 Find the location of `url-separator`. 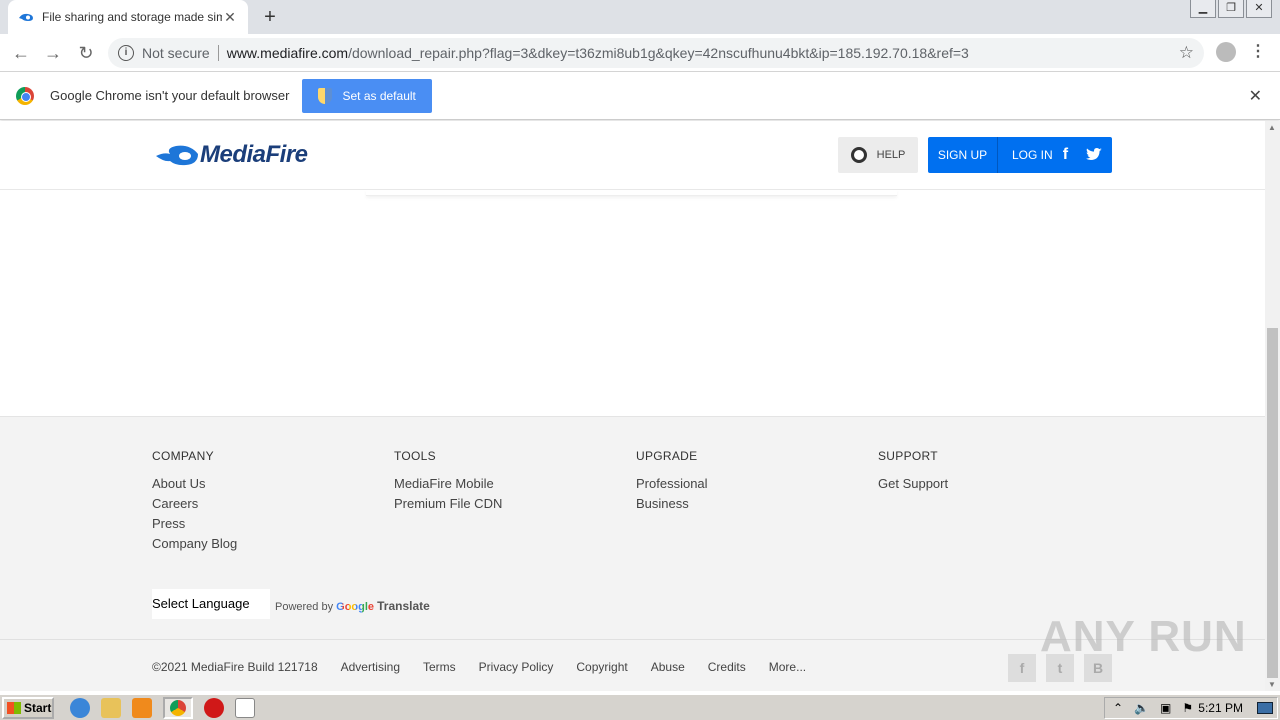

url-separator is located at coordinates (218, 53).